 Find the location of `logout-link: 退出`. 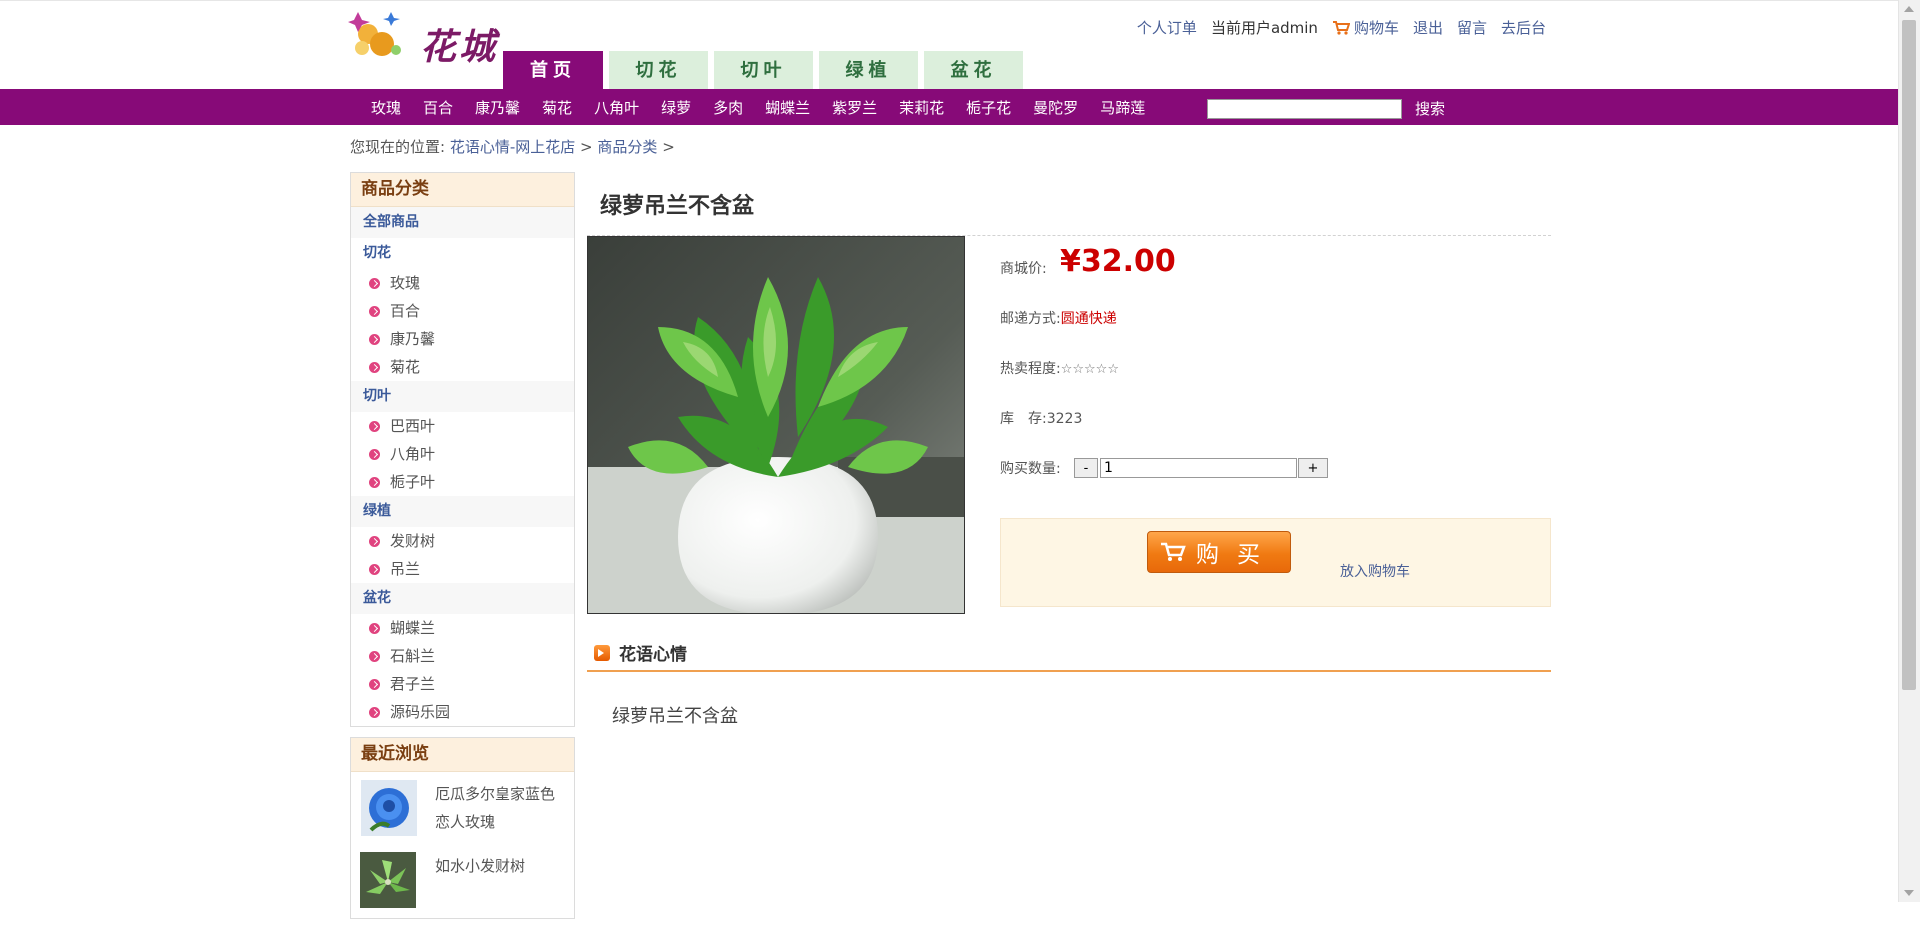

logout-link: 退出 is located at coordinates (1428, 27).